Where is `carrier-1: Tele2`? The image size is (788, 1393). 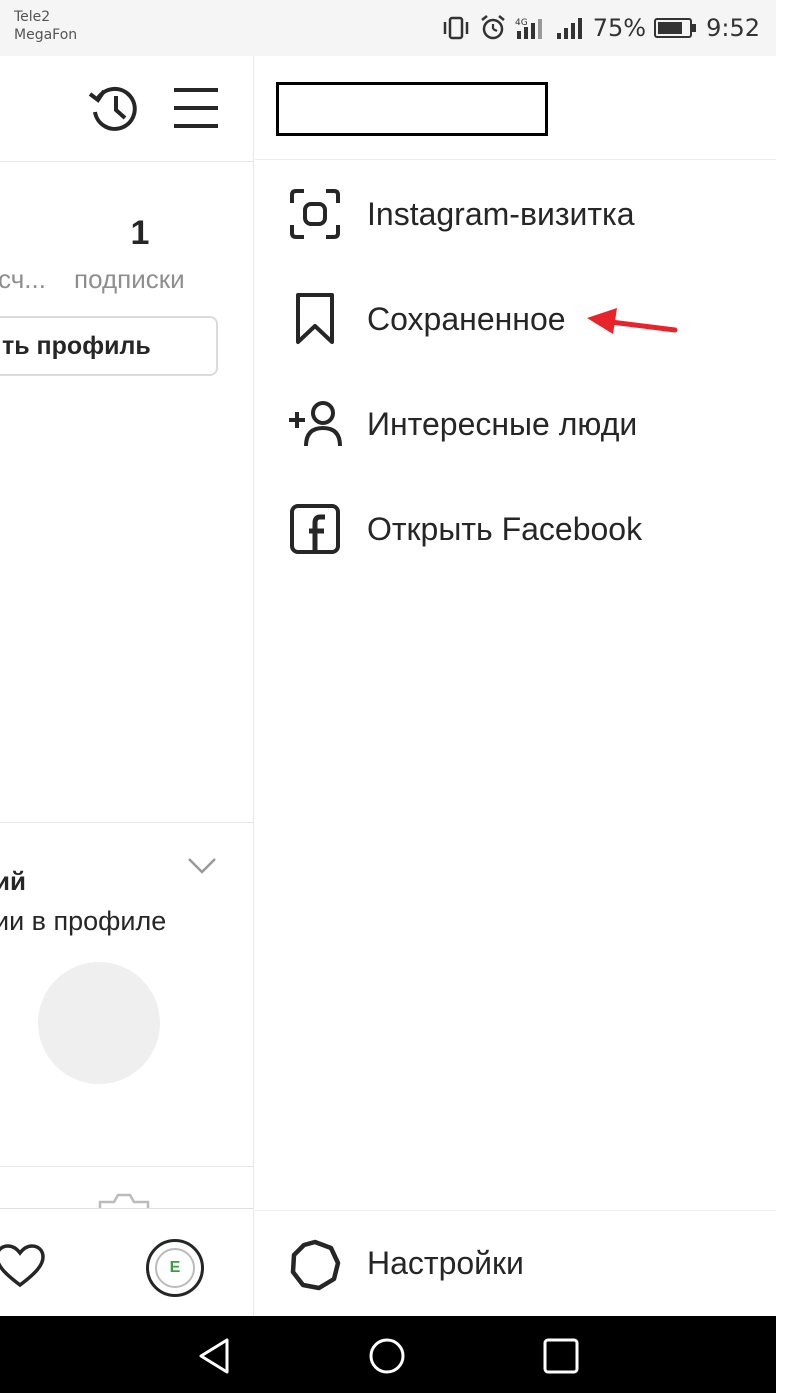 carrier-1: Tele2 is located at coordinates (32, 17).